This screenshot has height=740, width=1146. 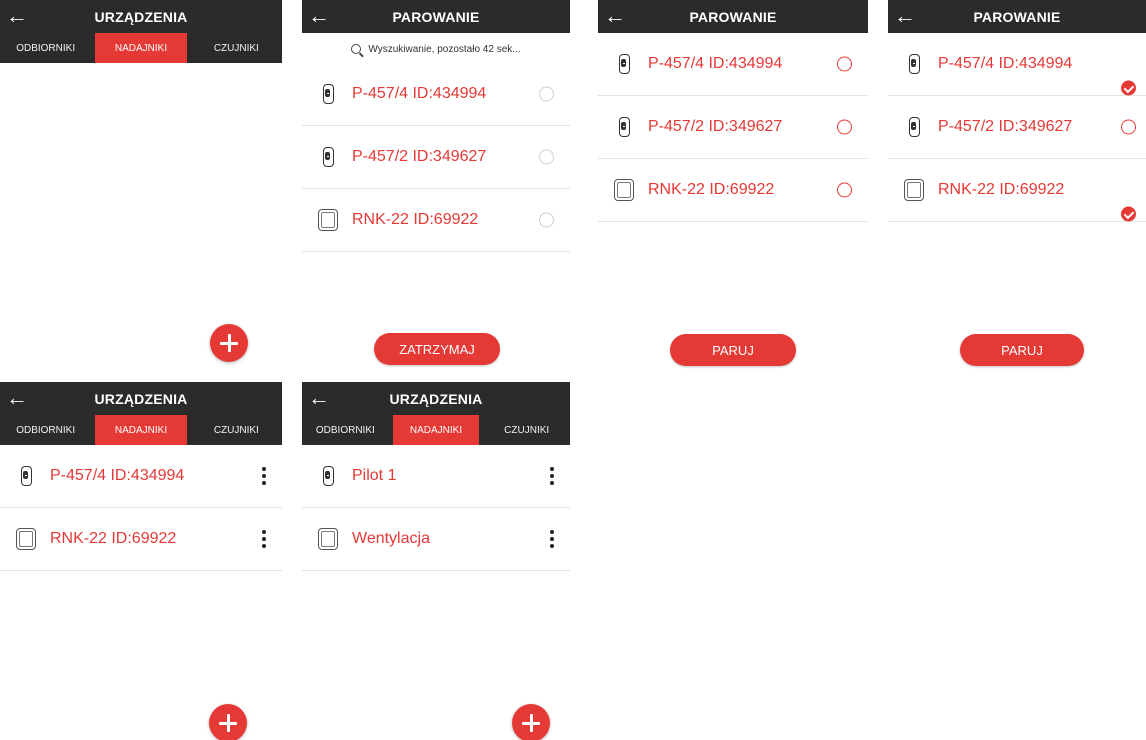 What do you see at coordinates (436, 539) in the screenshot?
I see `list-item: Wentylacja` at bounding box center [436, 539].